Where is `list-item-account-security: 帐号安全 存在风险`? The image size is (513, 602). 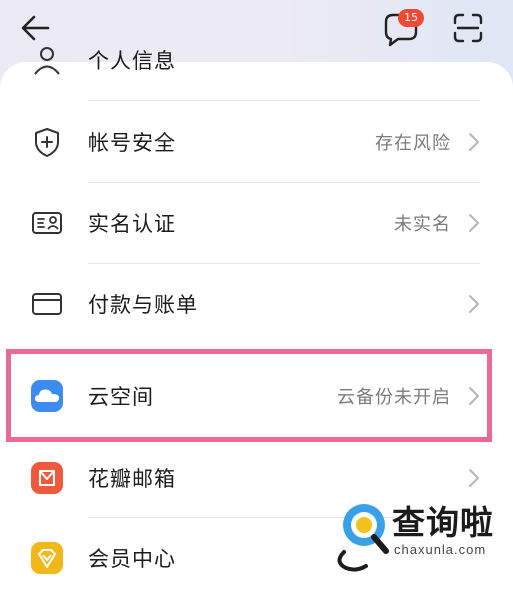
list-item-account-security: 帐号安全 存在风险 is located at coordinates (256, 142).